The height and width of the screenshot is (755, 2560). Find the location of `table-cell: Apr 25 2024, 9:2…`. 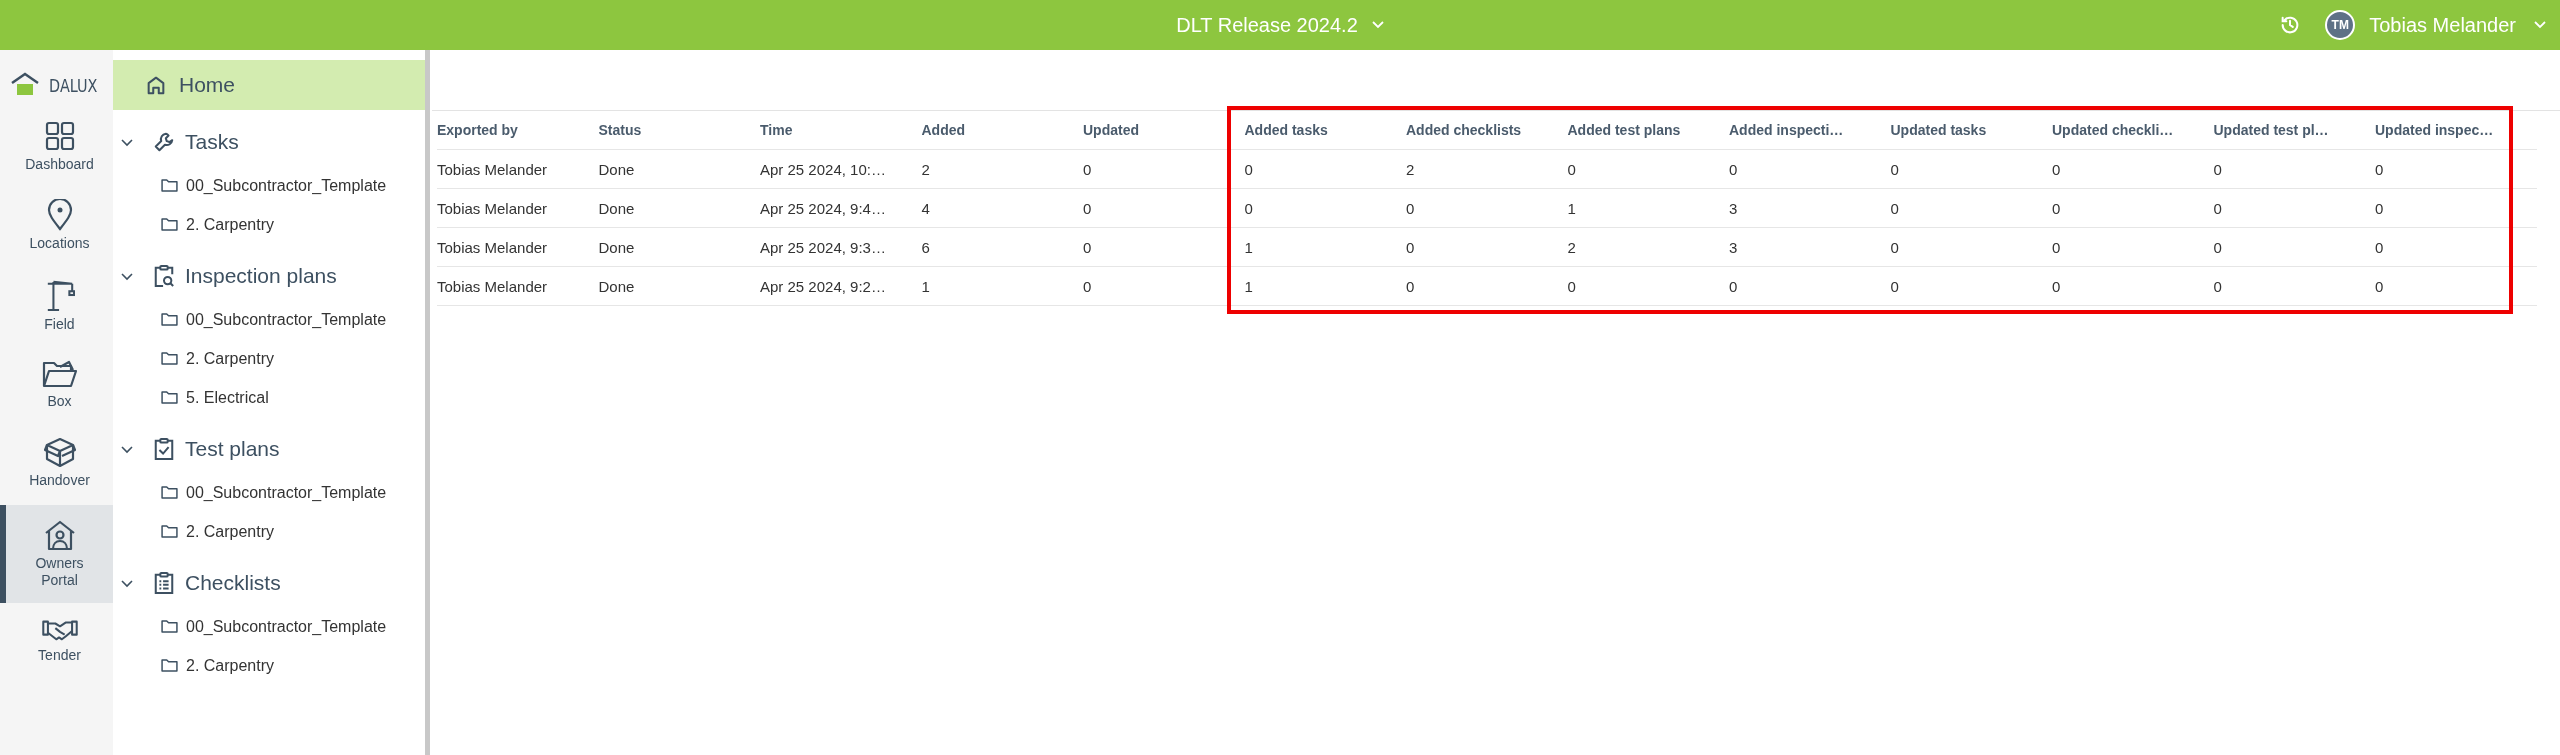

table-cell: Apr 25 2024, 9:2… is located at coordinates (841, 286).